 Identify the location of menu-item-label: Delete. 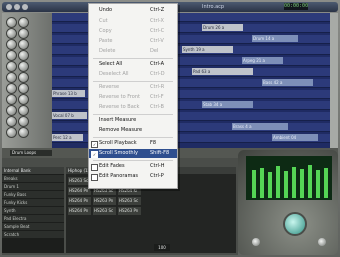
(107, 51).